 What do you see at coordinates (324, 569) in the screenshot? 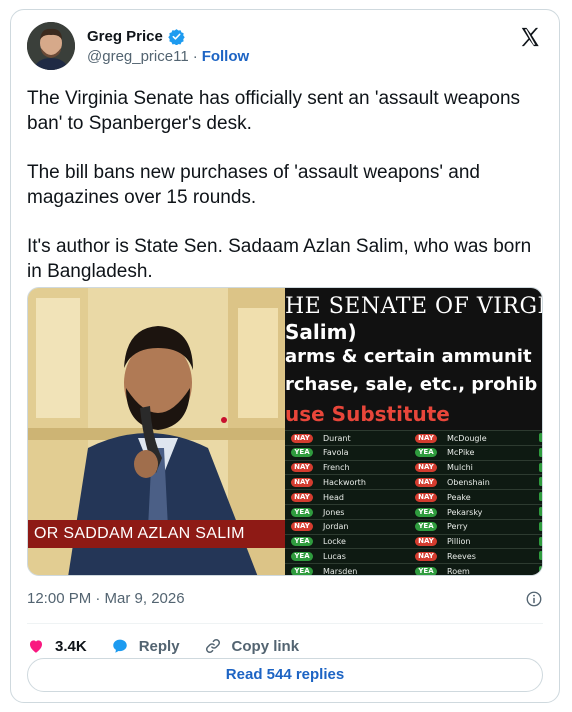
I see `vote-cell: YEA Marsden` at bounding box center [324, 569].